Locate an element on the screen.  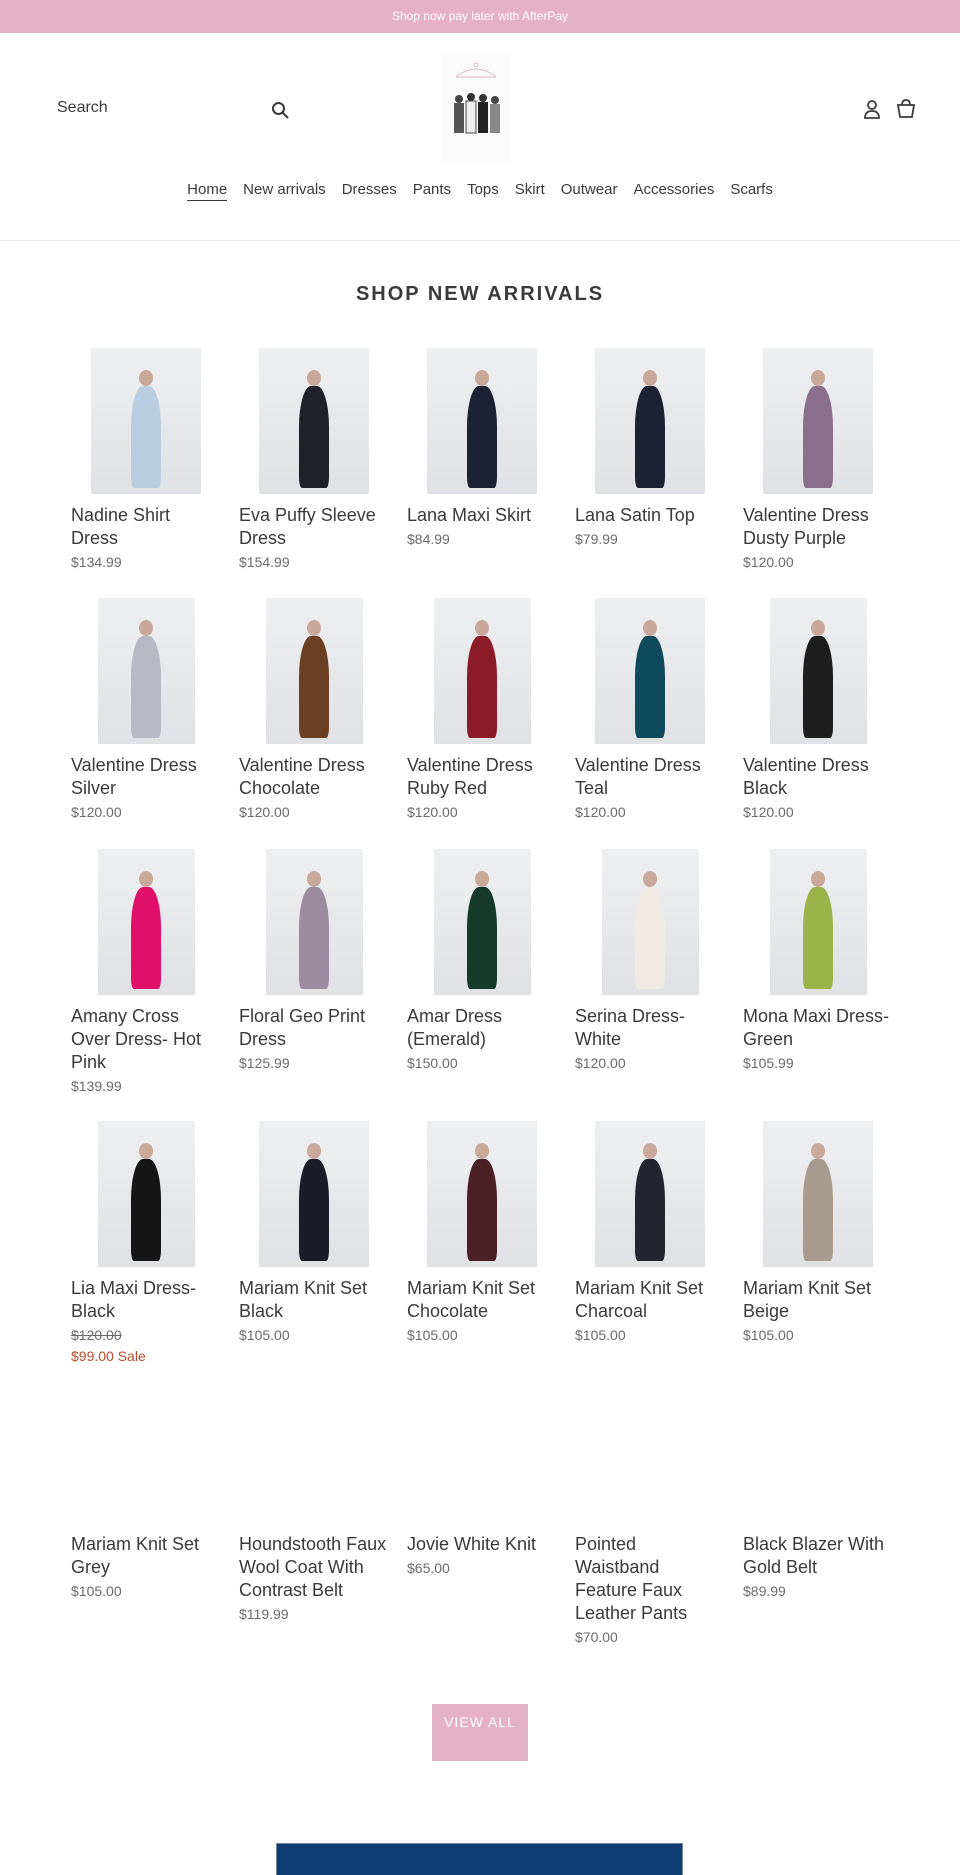
product-card: Black Blazer With Gold Belt $89.99 is located at coordinates (818, 1497).